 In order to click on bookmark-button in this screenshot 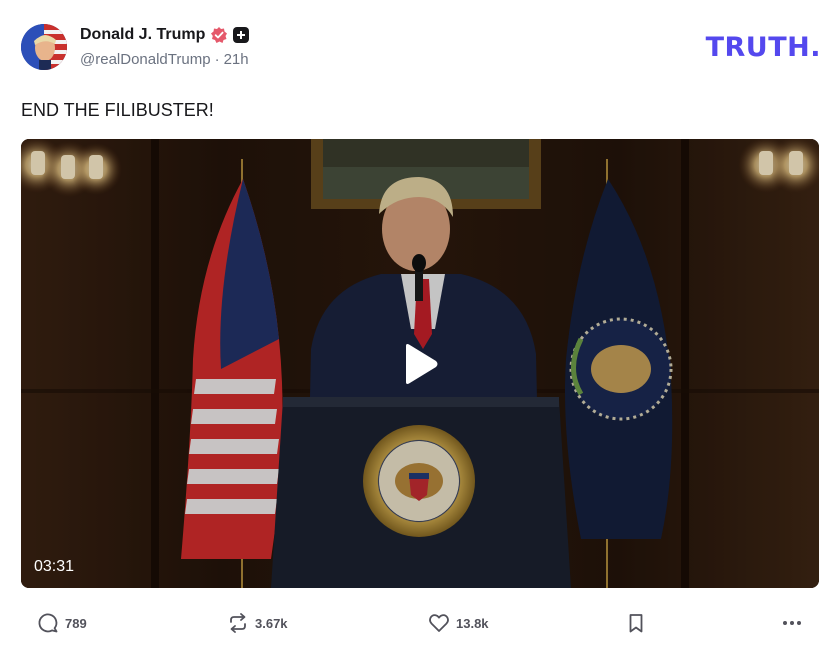, I will do `click(636, 623)`.